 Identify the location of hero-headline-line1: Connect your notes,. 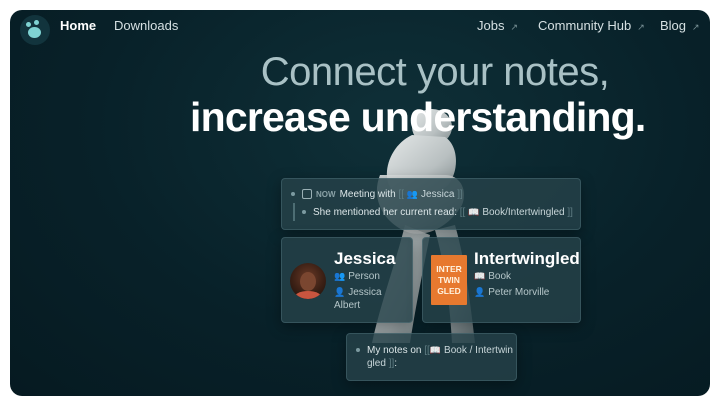
(435, 72).